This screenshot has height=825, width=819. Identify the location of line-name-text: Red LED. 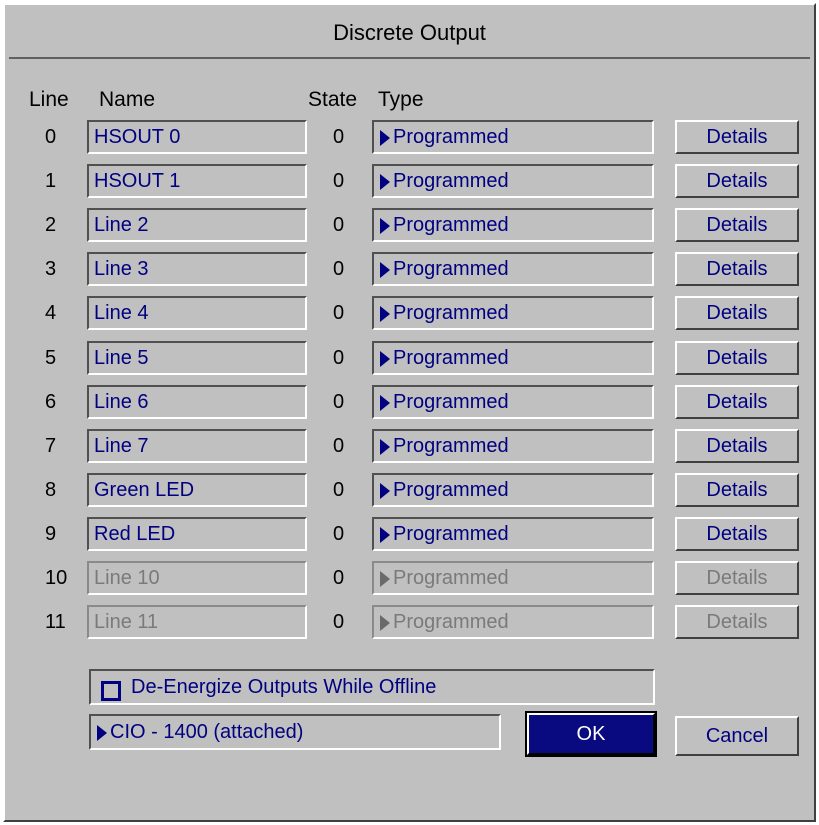
(135, 533).